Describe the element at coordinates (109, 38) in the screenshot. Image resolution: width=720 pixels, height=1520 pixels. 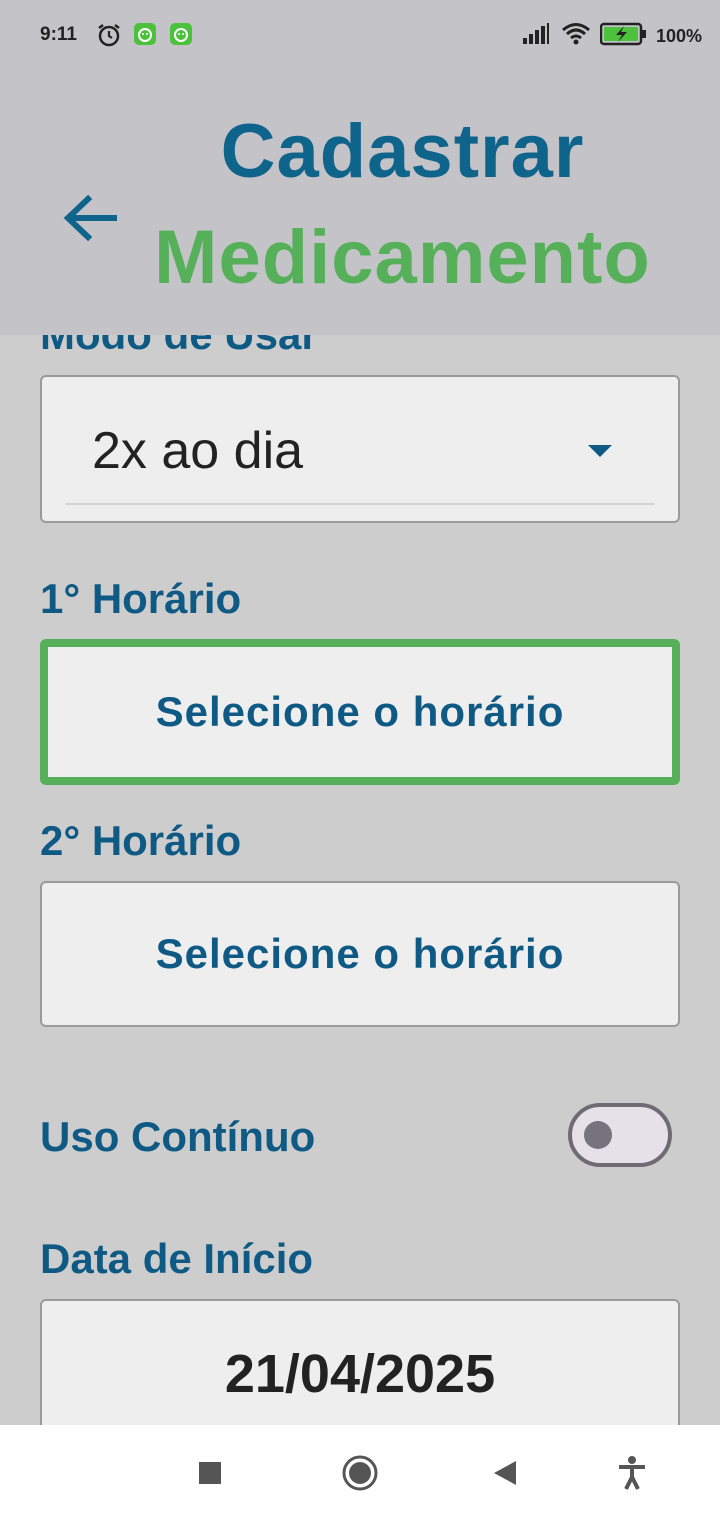
I see `alarm-icon` at that location.